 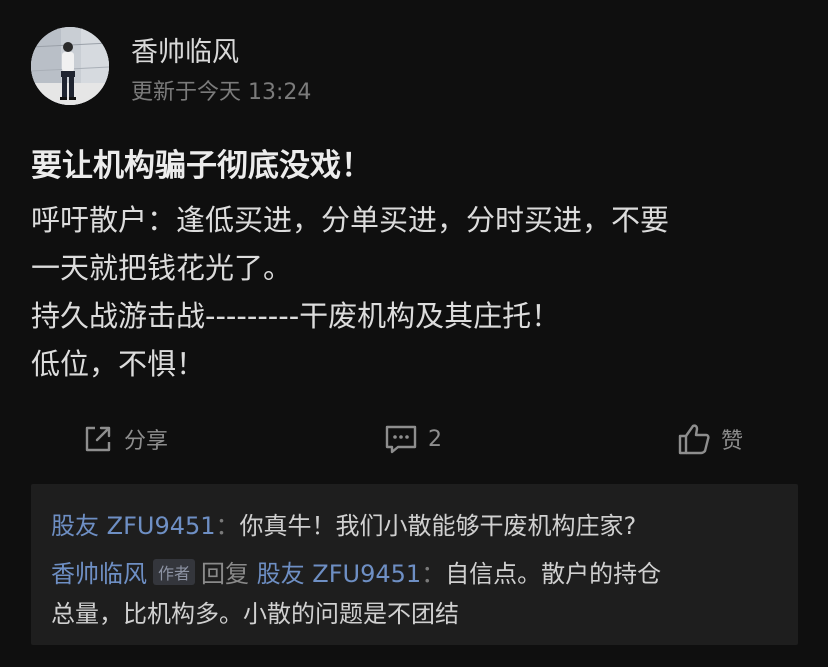 What do you see at coordinates (296, 316) in the screenshot?
I see `post-line: 持久战游击战---------干废机构及其庄托！` at bounding box center [296, 316].